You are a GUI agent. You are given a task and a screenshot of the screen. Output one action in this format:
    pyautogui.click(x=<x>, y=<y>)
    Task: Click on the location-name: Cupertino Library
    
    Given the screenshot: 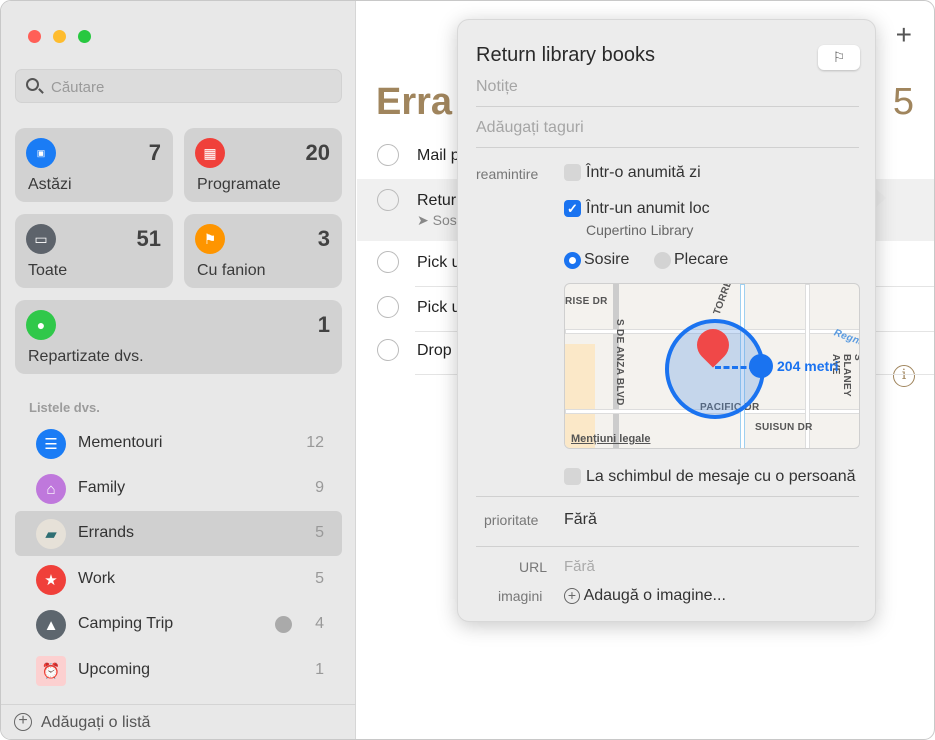 What is the action you would take?
    pyautogui.click(x=639, y=230)
    